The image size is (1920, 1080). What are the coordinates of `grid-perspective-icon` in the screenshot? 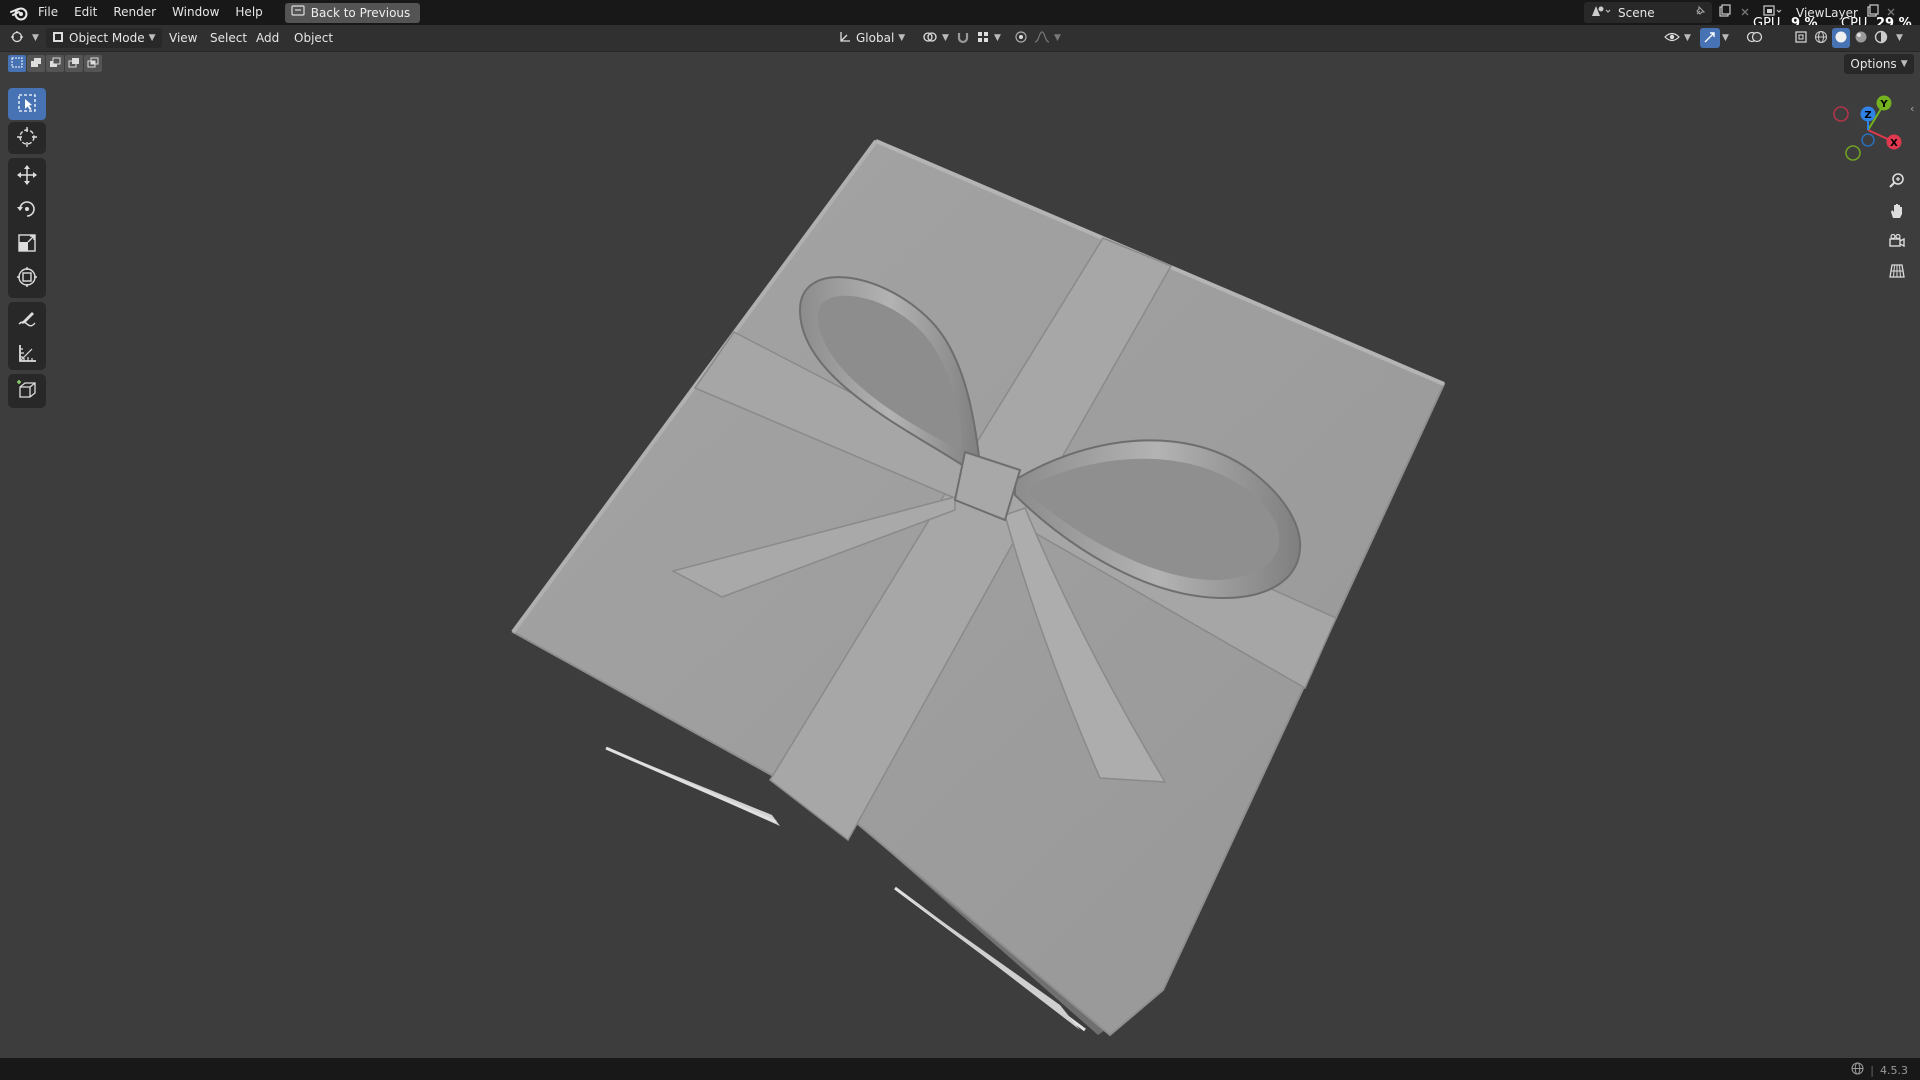 It's located at (1897, 272).